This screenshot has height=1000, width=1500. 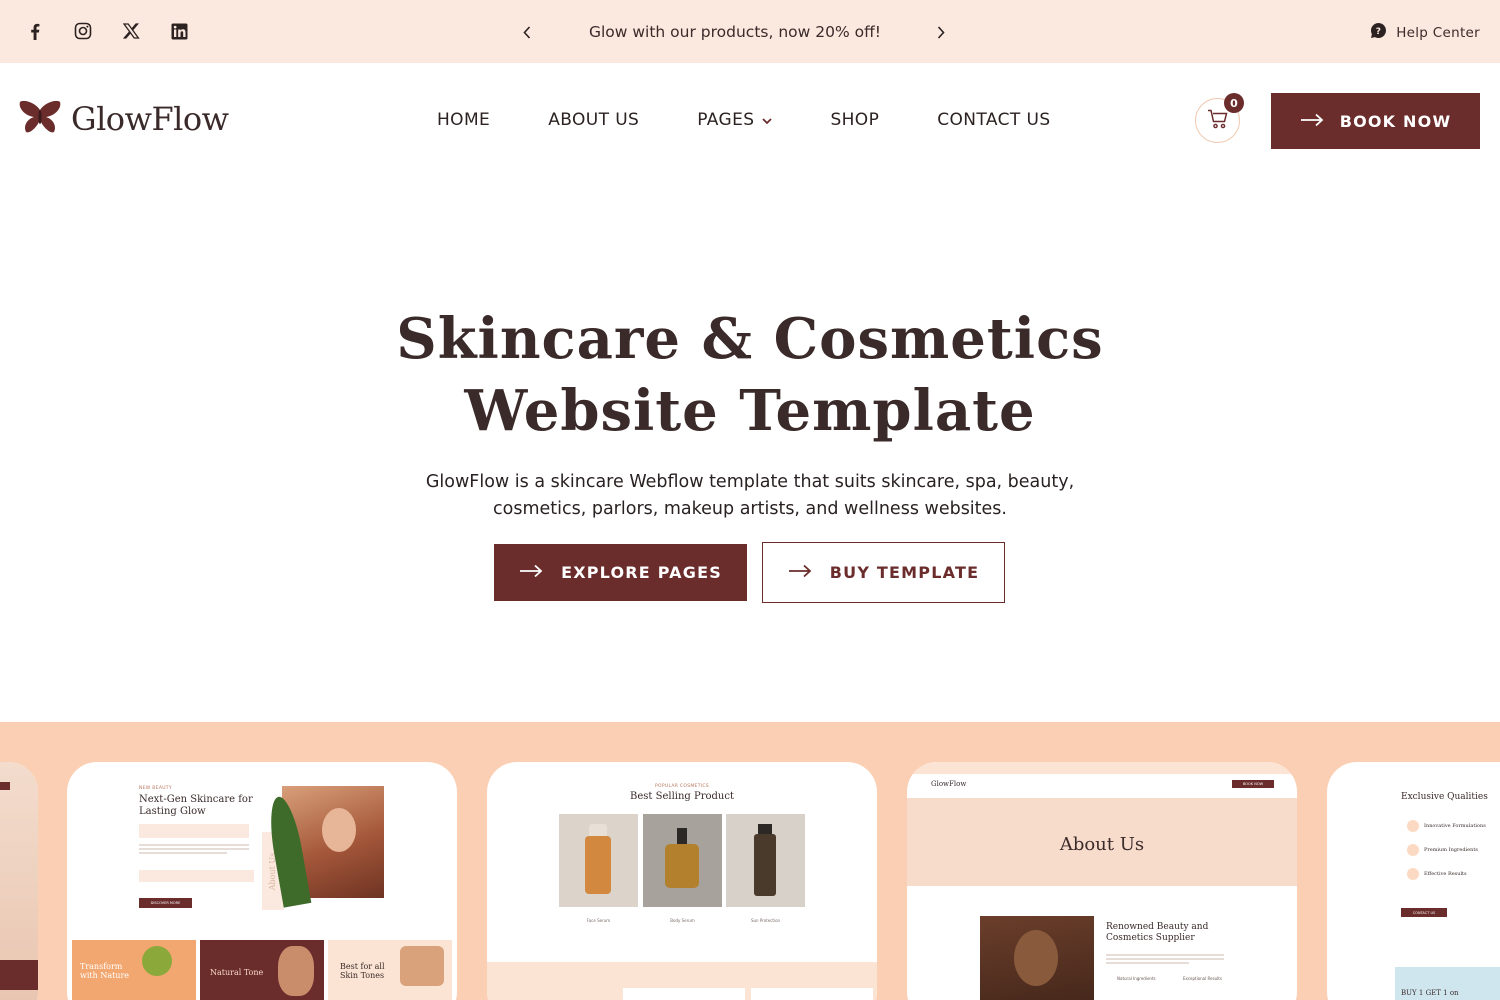 I want to click on nav-pages-label: PAGES, so click(x=726, y=120).